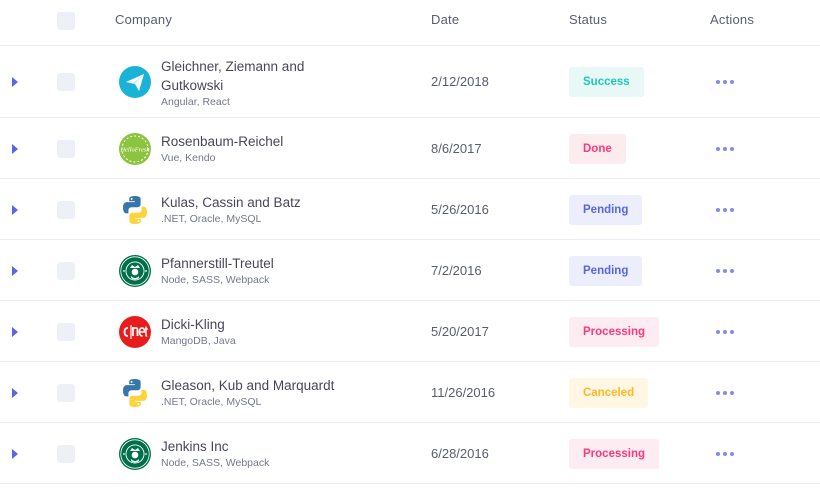  Describe the element at coordinates (188, 158) in the screenshot. I see `company-tech-stack: Vue, Kendo` at that location.